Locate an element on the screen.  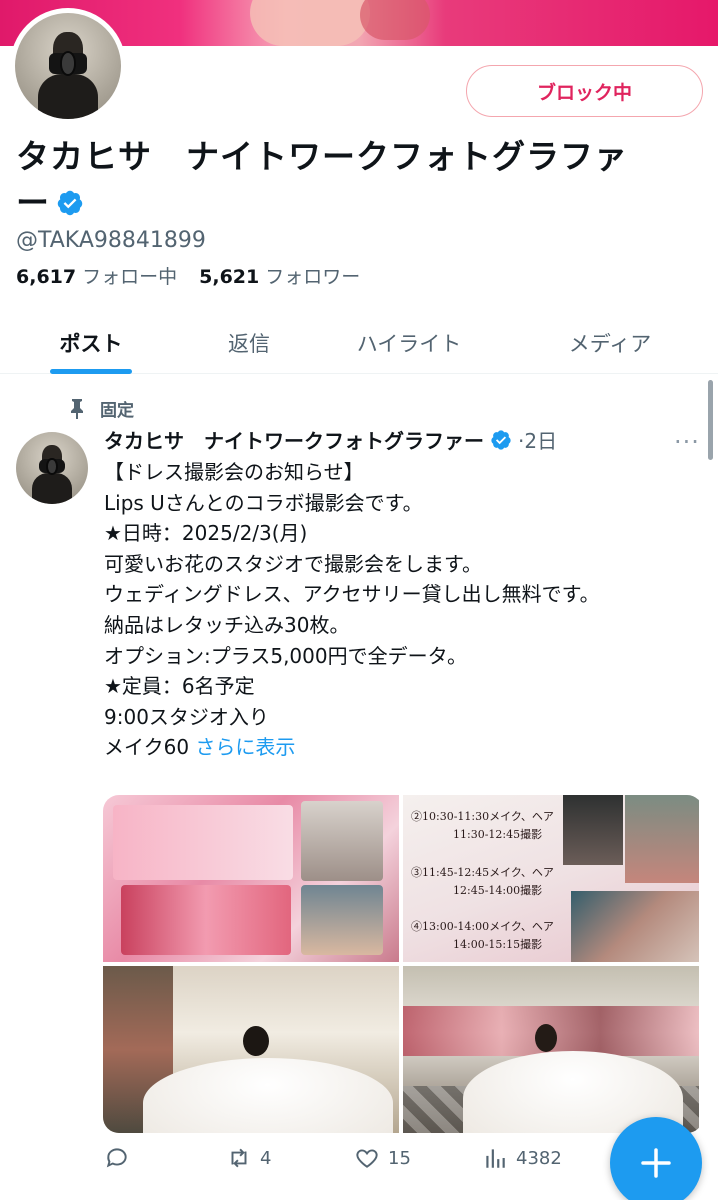
compose-post-button is located at coordinates (656, 1158).